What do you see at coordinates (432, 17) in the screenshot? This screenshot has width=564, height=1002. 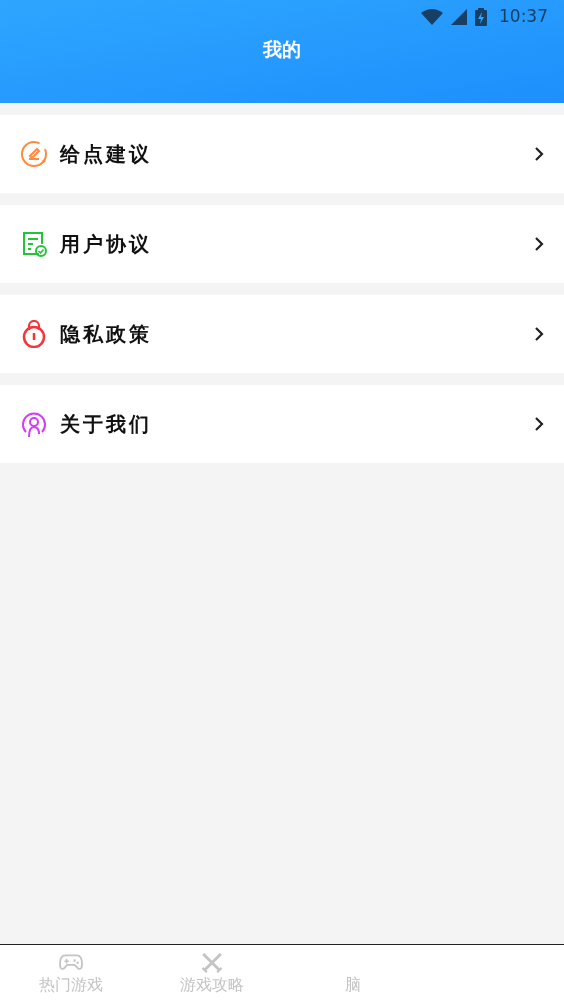 I see `wifi-icon` at bounding box center [432, 17].